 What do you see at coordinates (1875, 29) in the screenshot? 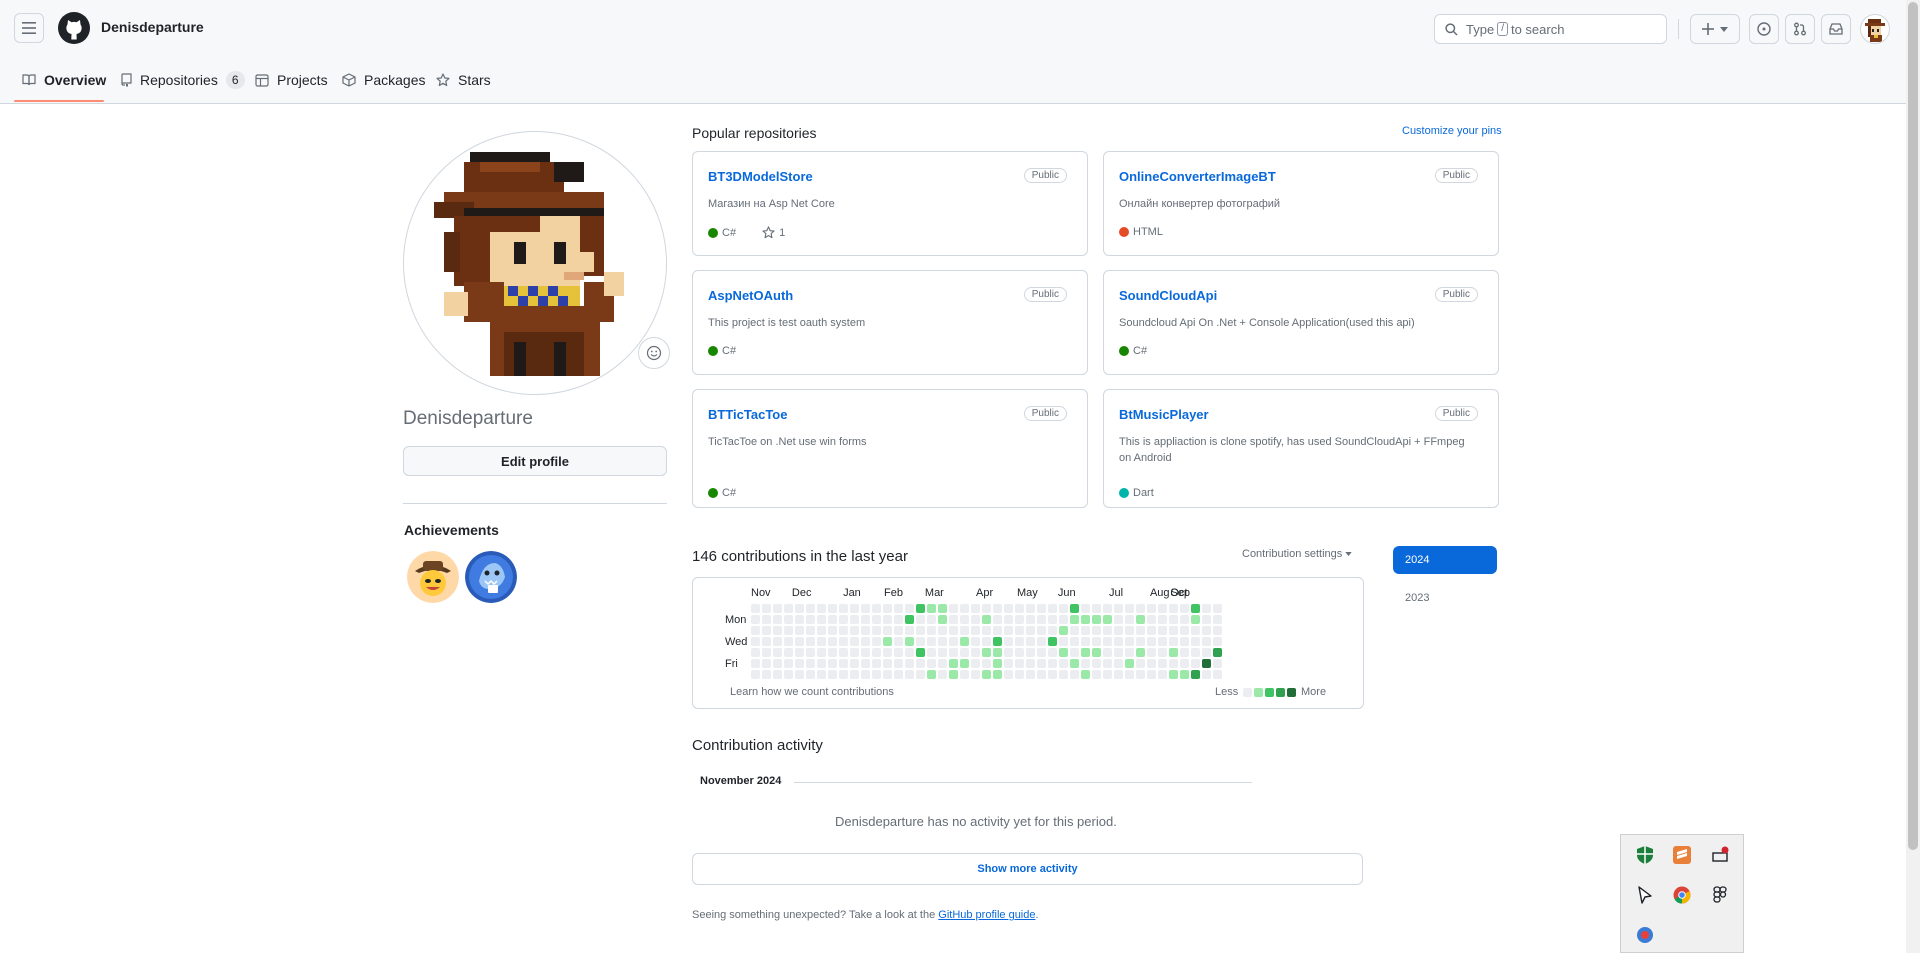
I see `user-avatar-menu` at bounding box center [1875, 29].